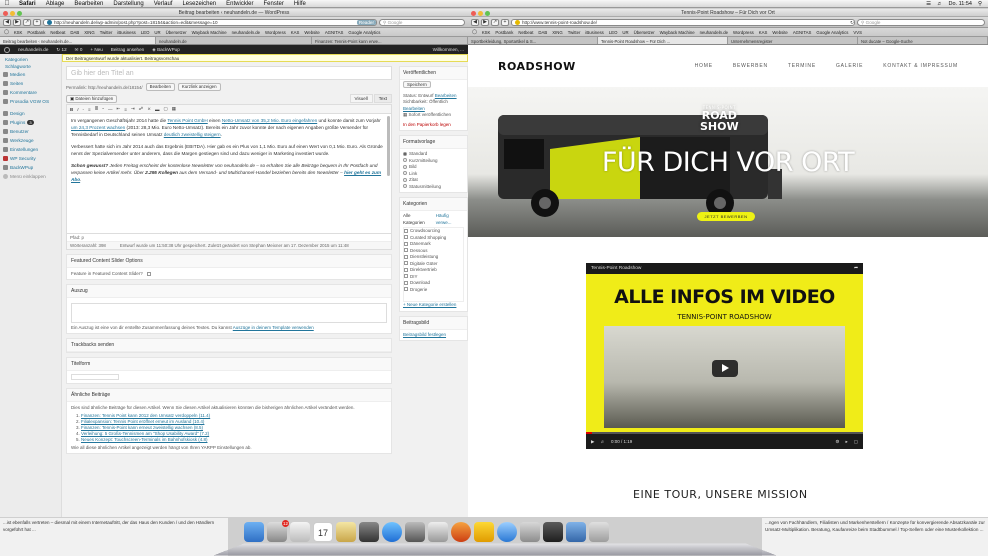 The image size is (988, 556). What do you see at coordinates (30, 74) in the screenshot?
I see `sidebar-item-medien: Medien` at bounding box center [30, 74].